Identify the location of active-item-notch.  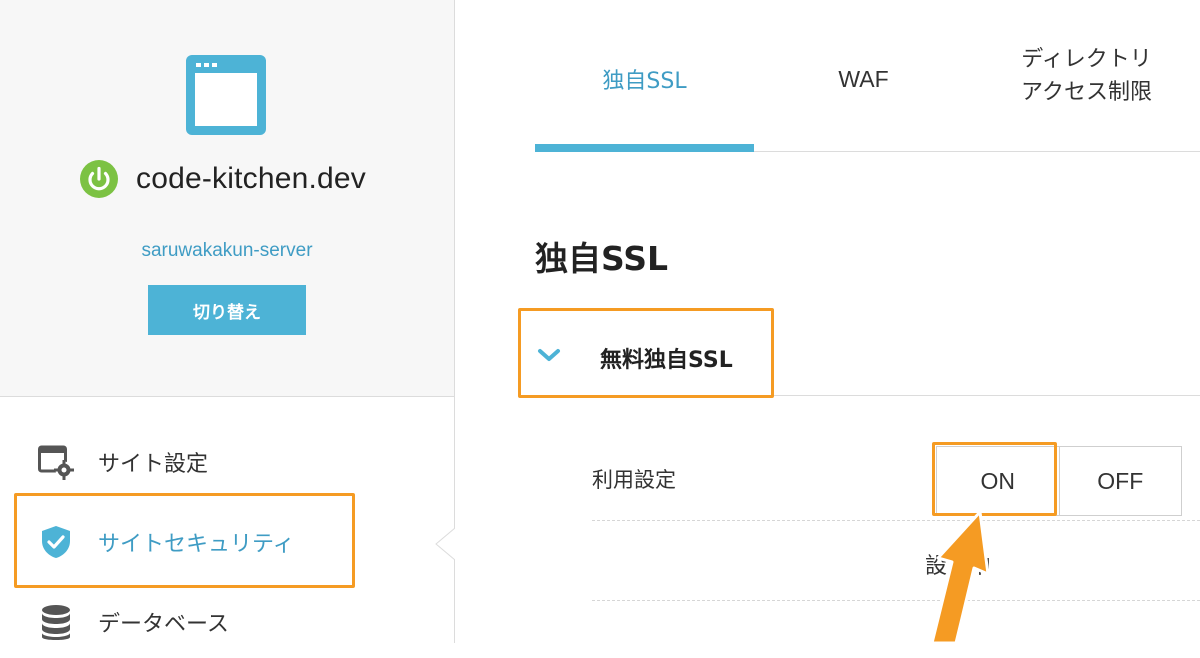
(445, 544).